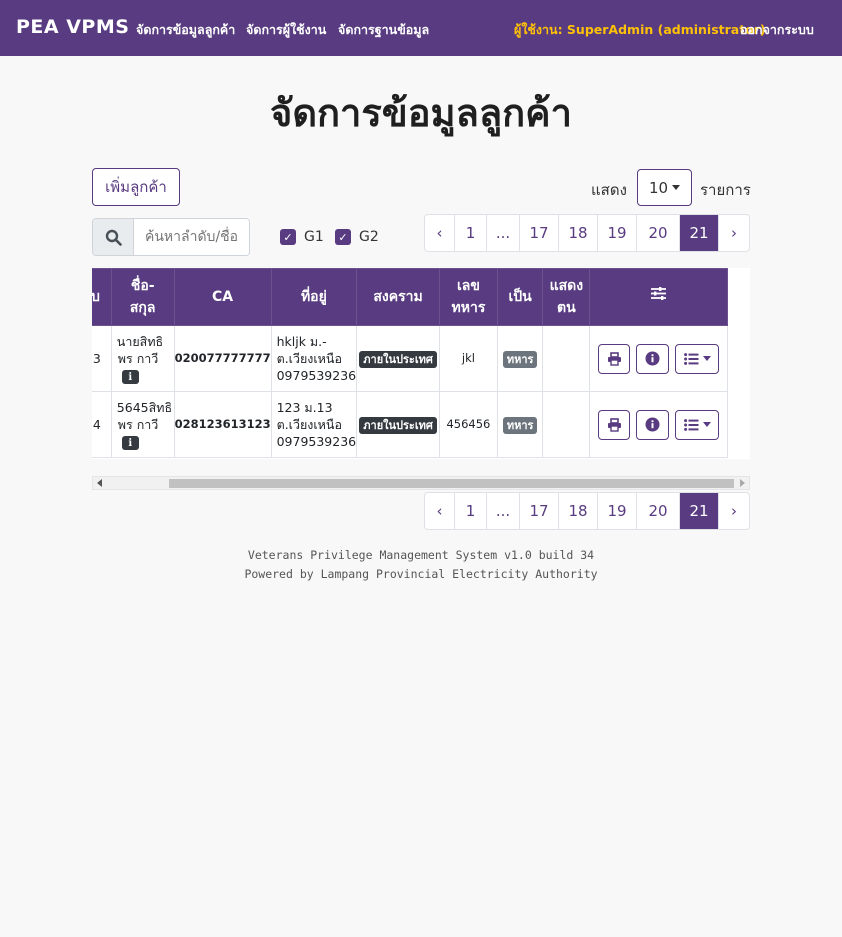  I want to click on search-input, so click(191, 237).